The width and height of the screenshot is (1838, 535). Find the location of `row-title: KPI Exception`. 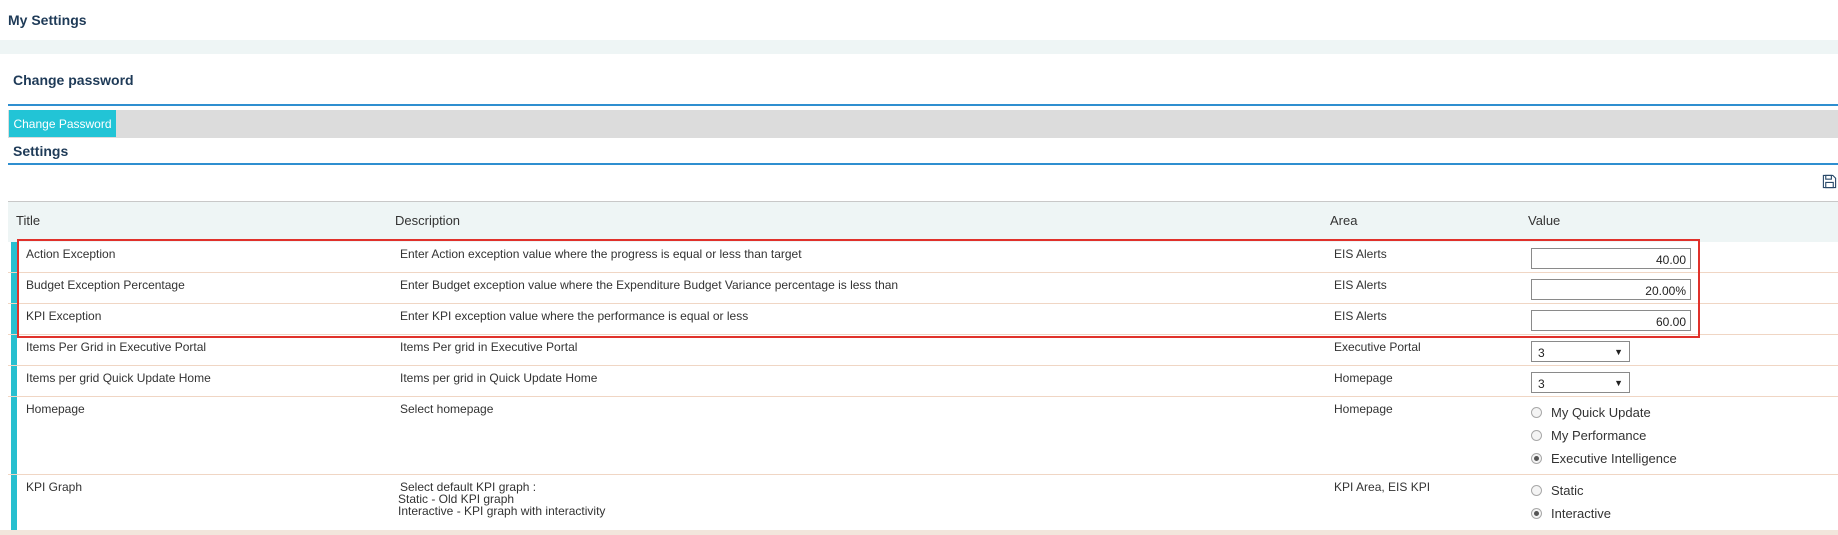

row-title: KPI Exception is located at coordinates (64, 316).